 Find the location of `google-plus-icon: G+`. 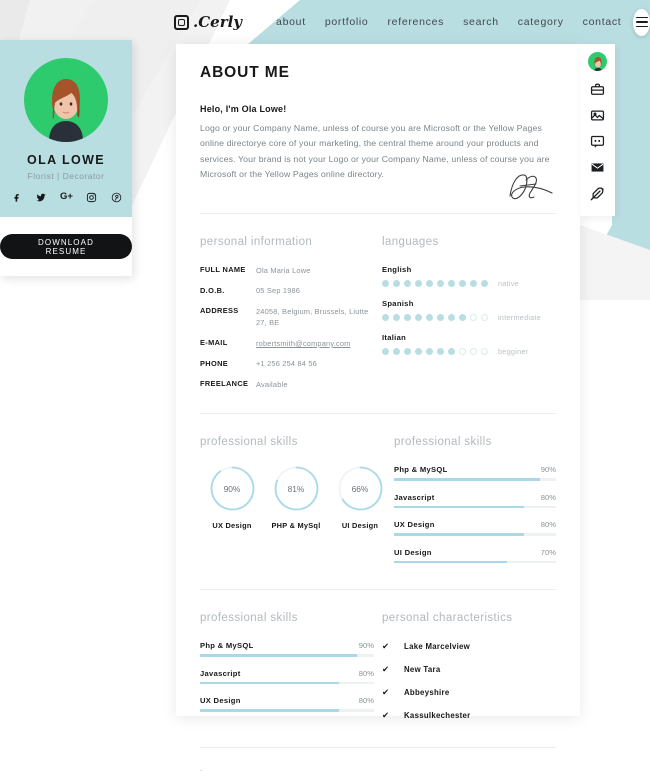

google-plus-icon: G+ is located at coordinates (66, 199).